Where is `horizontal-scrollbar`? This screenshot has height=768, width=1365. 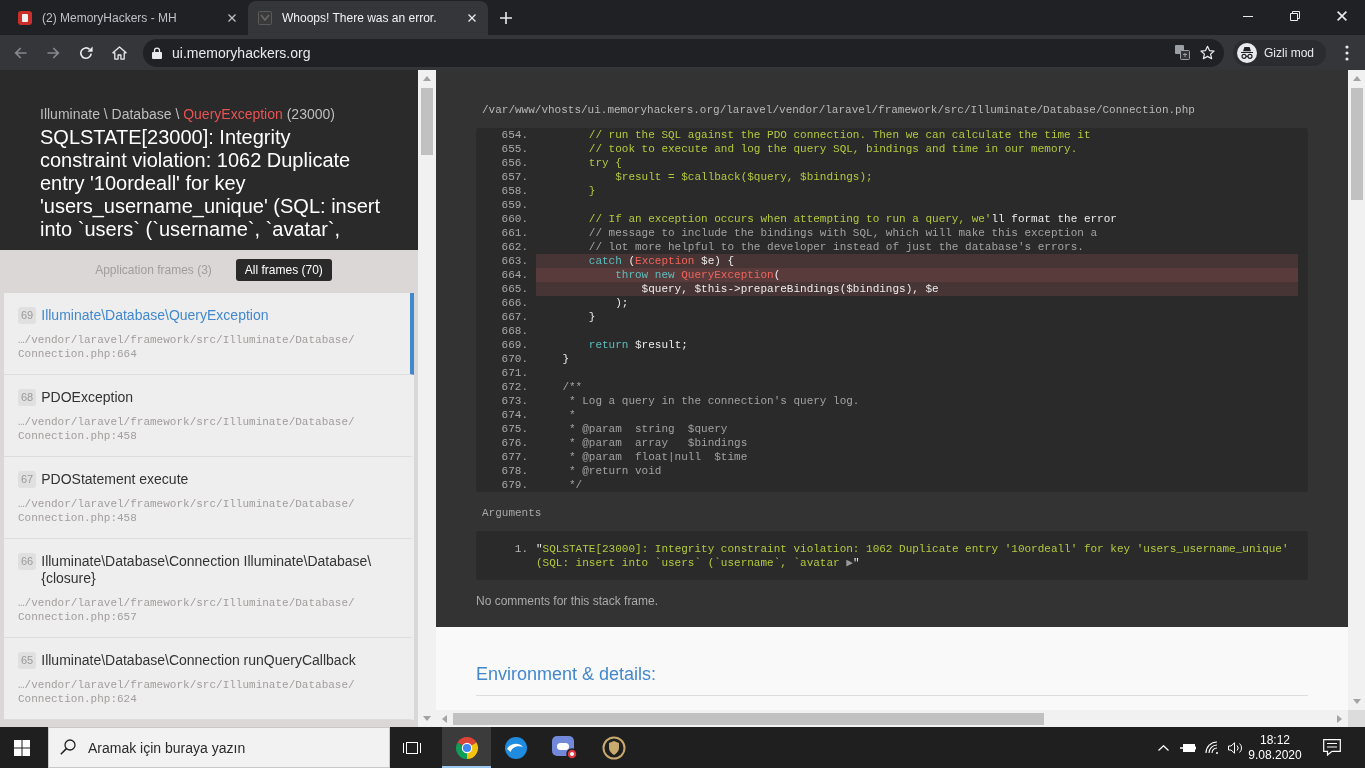
horizontal-scrollbar is located at coordinates (892, 718).